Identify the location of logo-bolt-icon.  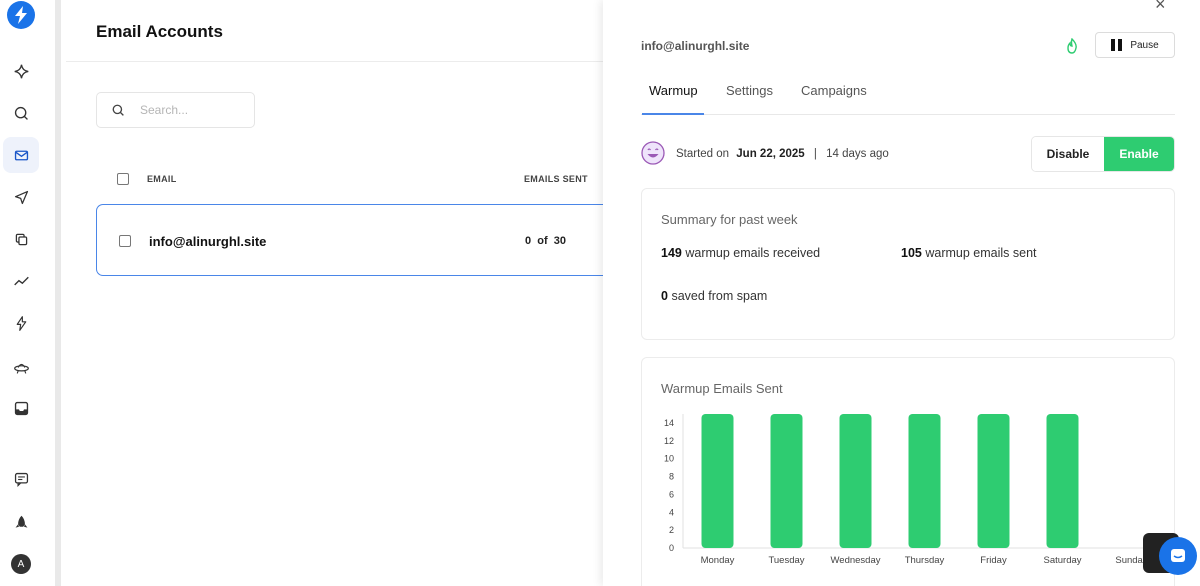
(21, 15).